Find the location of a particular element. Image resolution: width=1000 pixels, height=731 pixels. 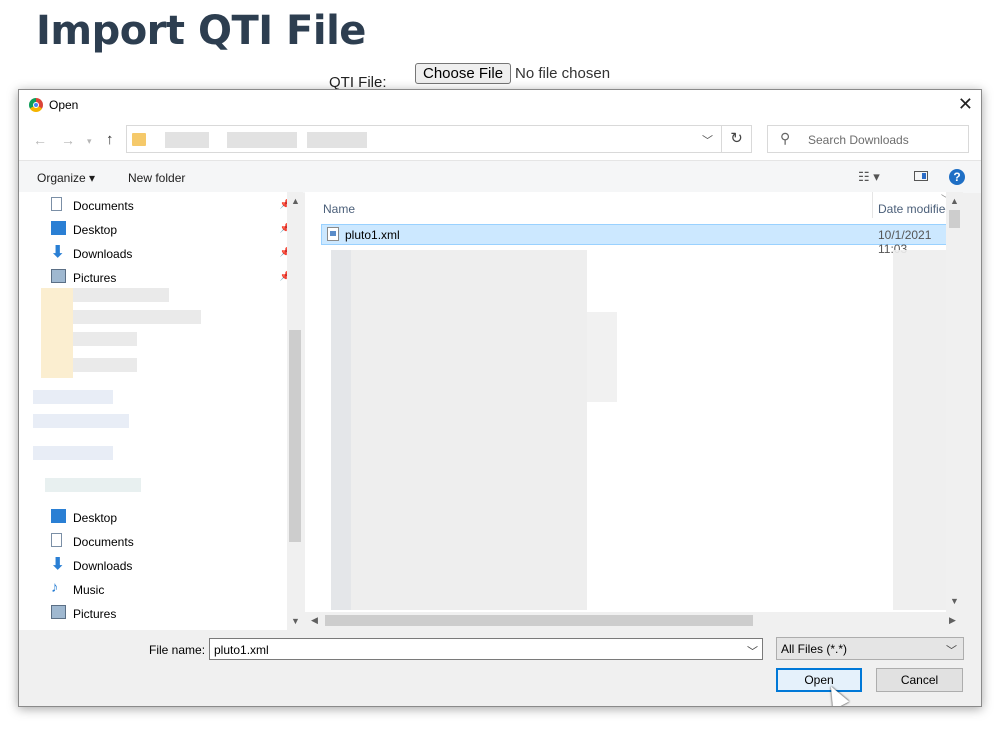

choose-file-button: Choose File is located at coordinates (463, 73).